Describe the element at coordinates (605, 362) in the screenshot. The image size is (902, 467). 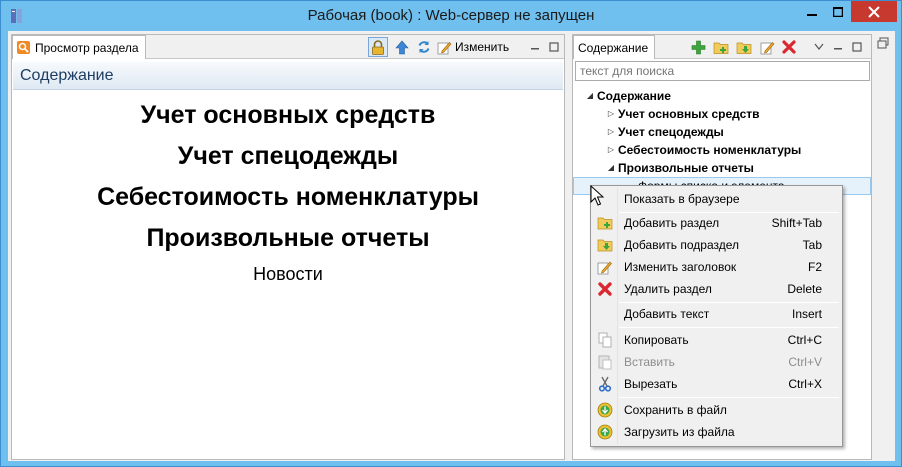
I see `paste-icon` at that location.